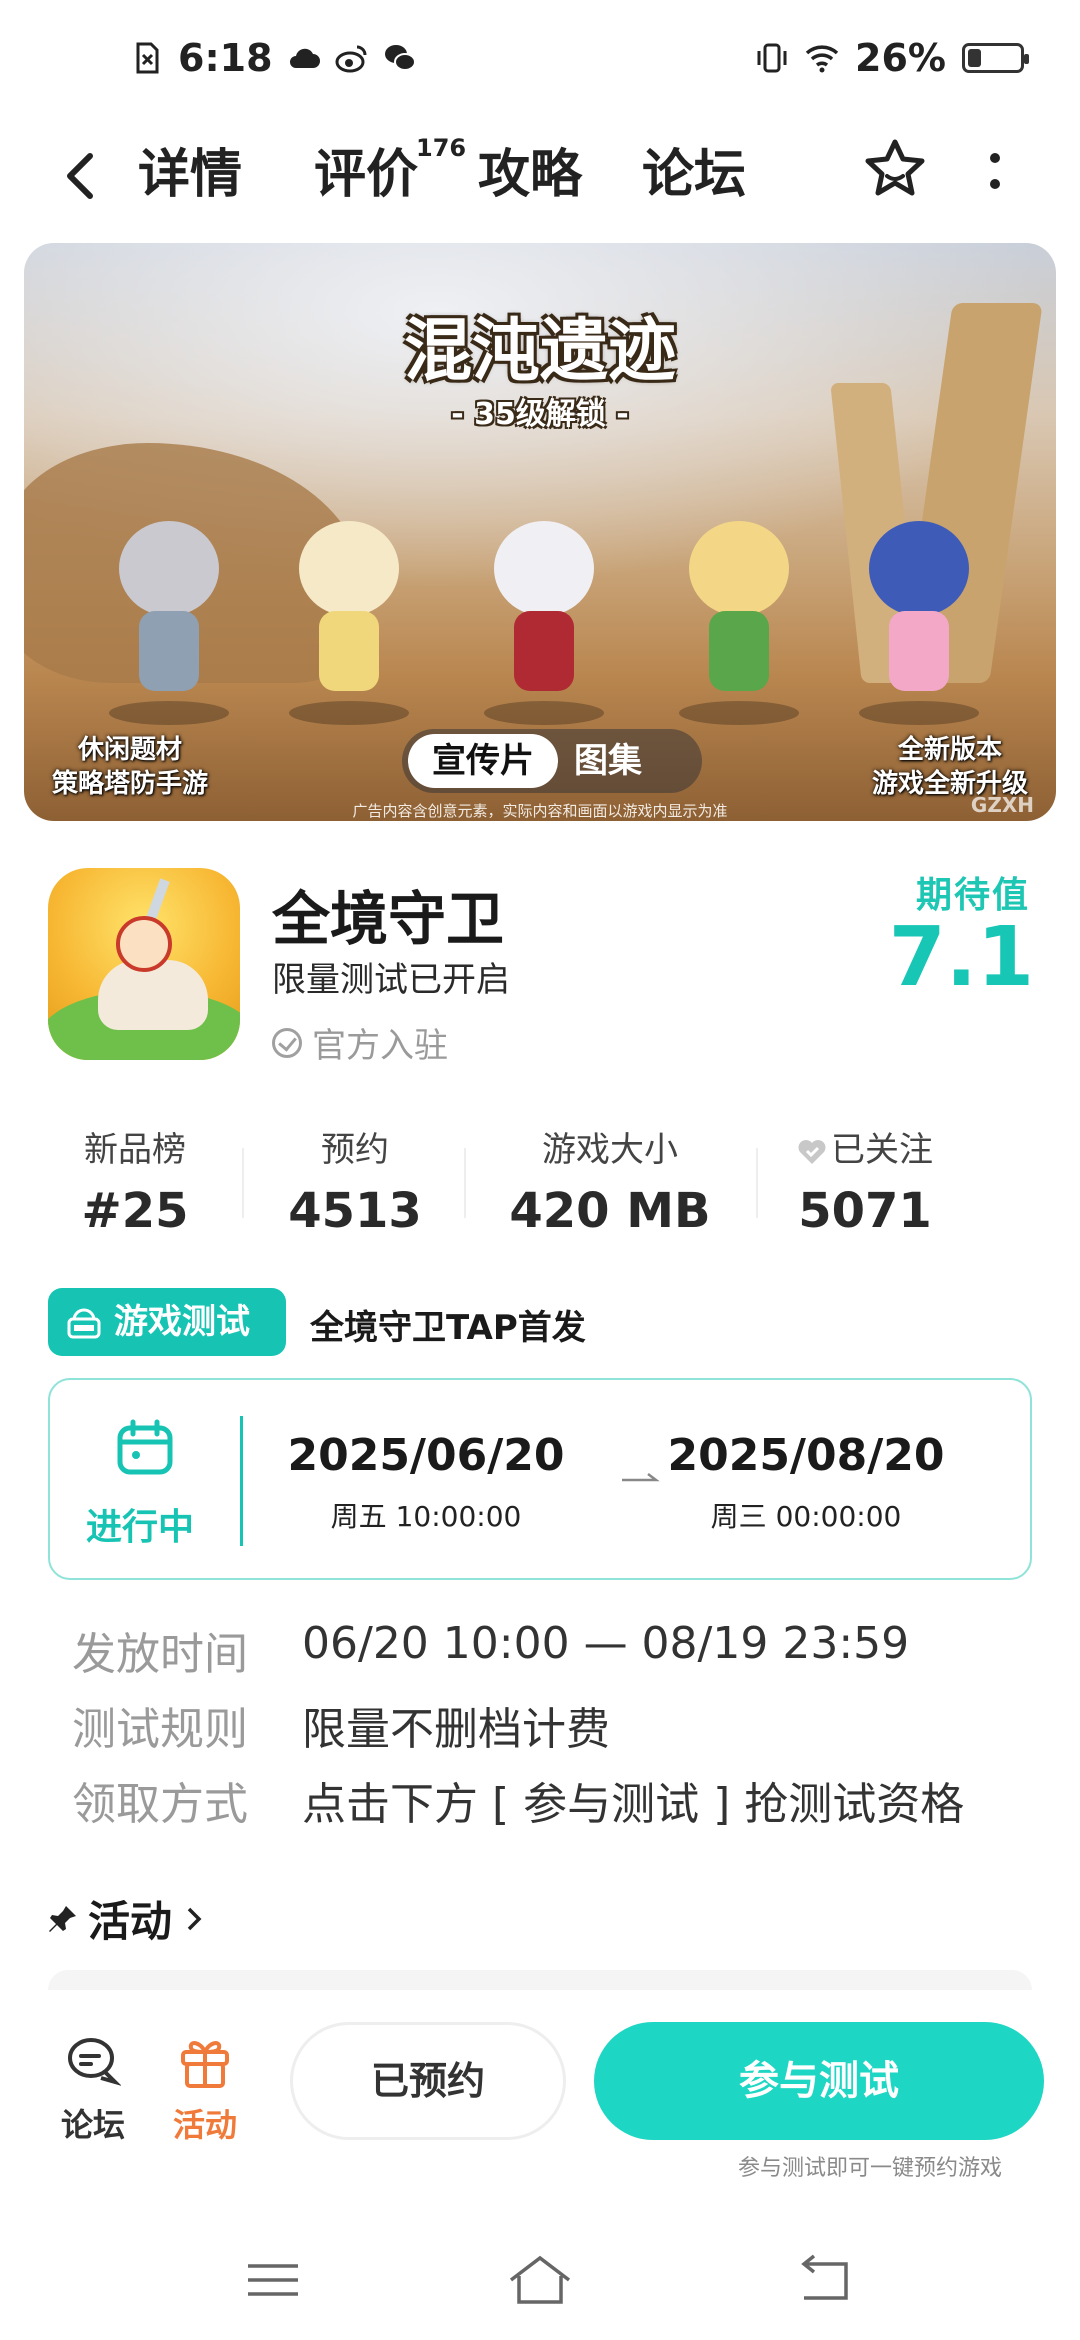 Image resolution: width=1080 pixels, height=2340 pixels. Describe the element at coordinates (865, 1180) in the screenshot. I see `stat-followers: 已关注 5071` at that location.